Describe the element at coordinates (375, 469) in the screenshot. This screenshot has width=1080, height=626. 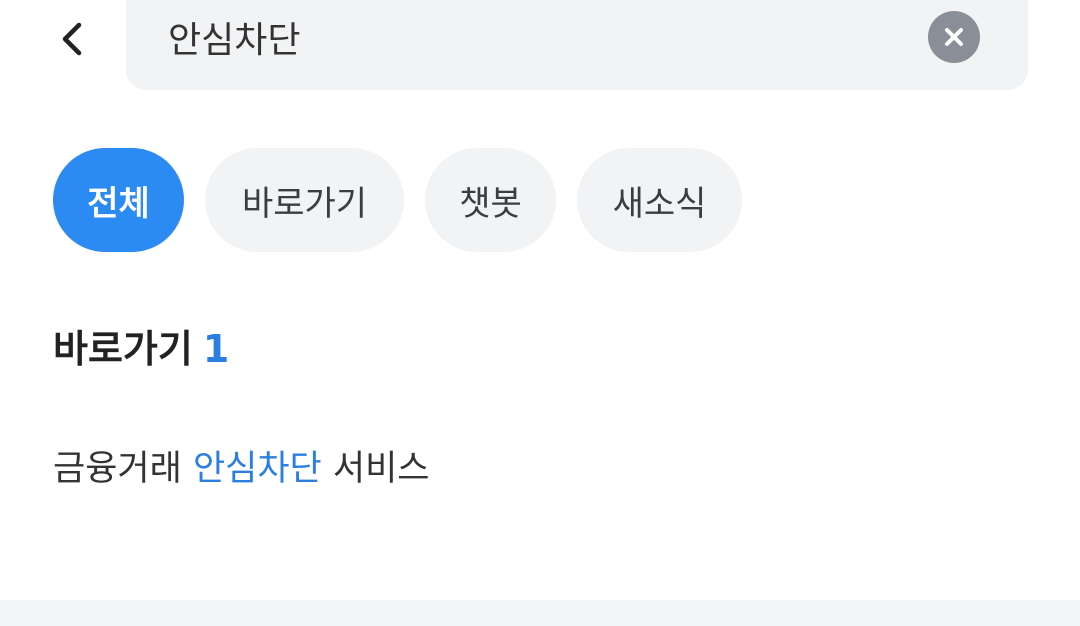
I see `result-suffix: 서비스` at that location.